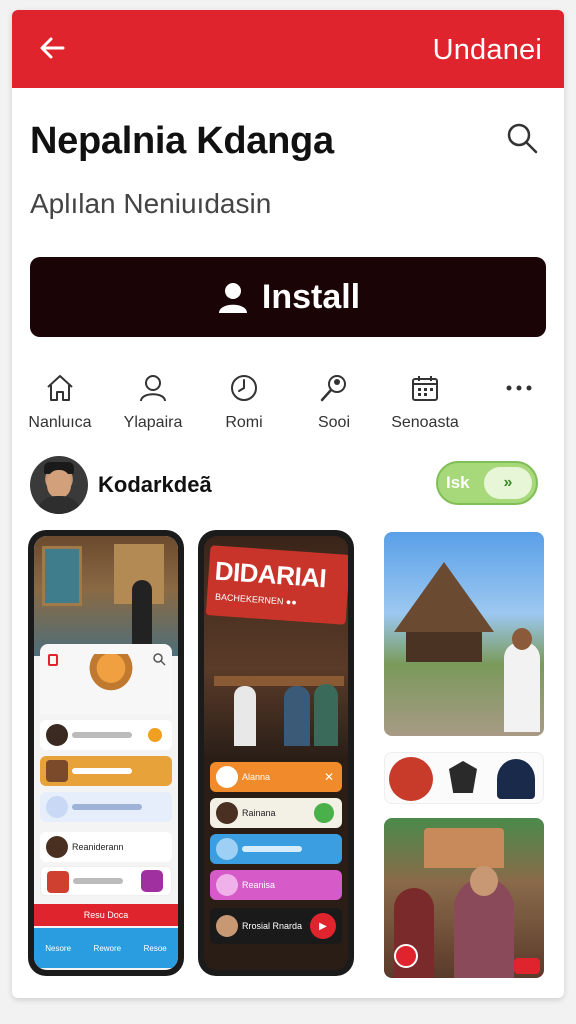 This screenshot has width=576, height=1024. I want to click on photo-tile-icons, so click(464, 778).